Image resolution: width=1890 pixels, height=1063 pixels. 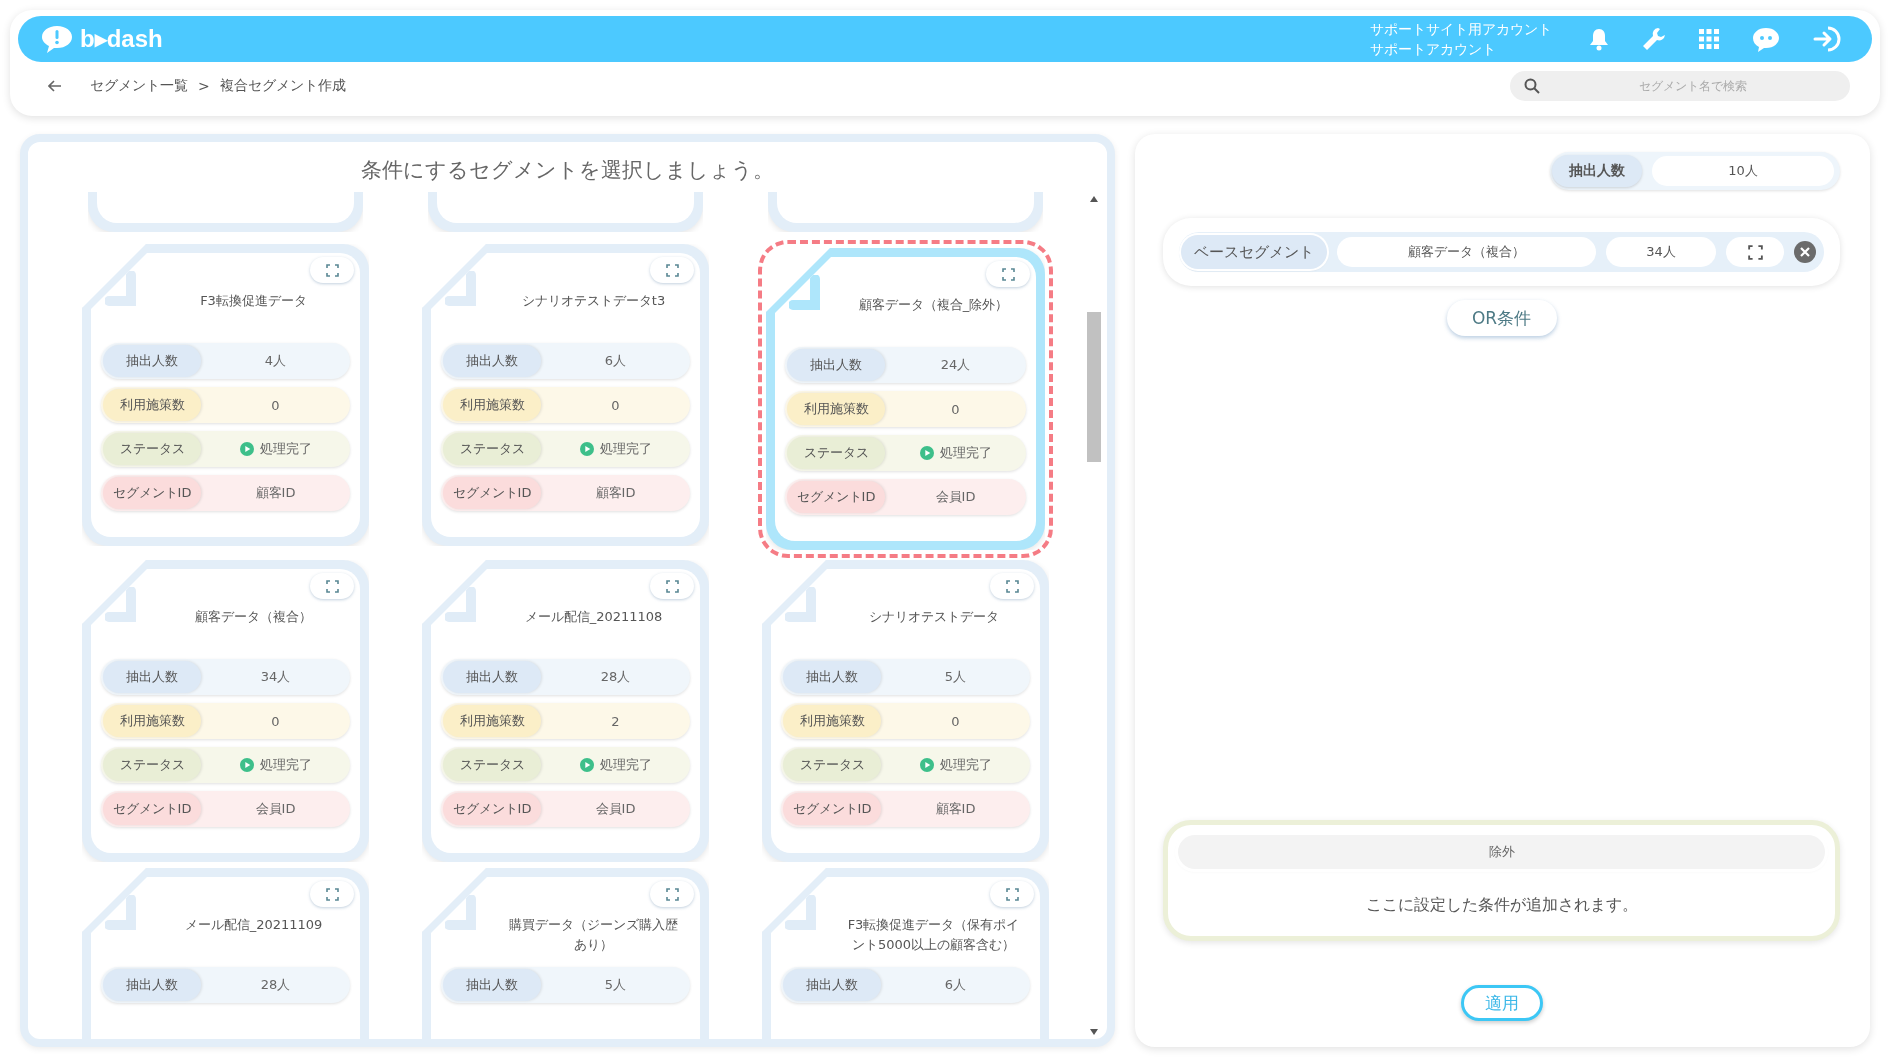 I want to click on segment-name: シナリオテストデータ, so click(x=933, y=617).